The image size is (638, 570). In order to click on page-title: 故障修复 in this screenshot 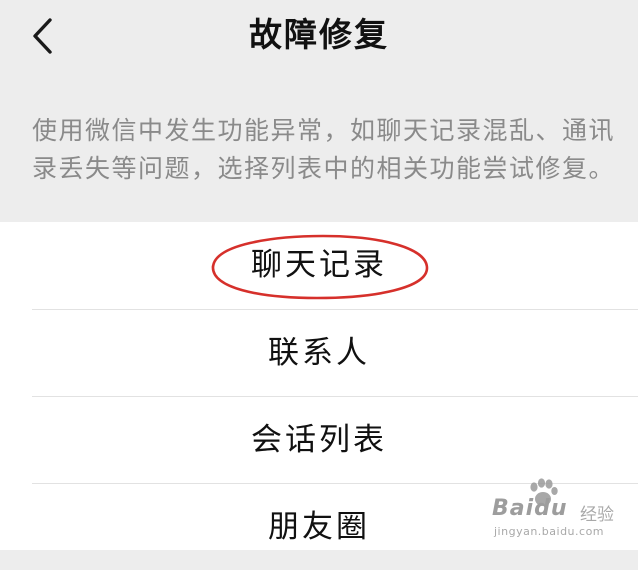, I will do `click(319, 34)`.